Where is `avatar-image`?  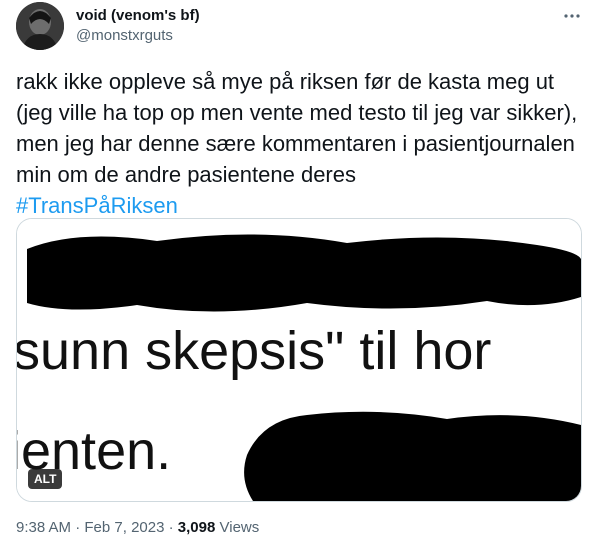 avatar-image is located at coordinates (40, 26).